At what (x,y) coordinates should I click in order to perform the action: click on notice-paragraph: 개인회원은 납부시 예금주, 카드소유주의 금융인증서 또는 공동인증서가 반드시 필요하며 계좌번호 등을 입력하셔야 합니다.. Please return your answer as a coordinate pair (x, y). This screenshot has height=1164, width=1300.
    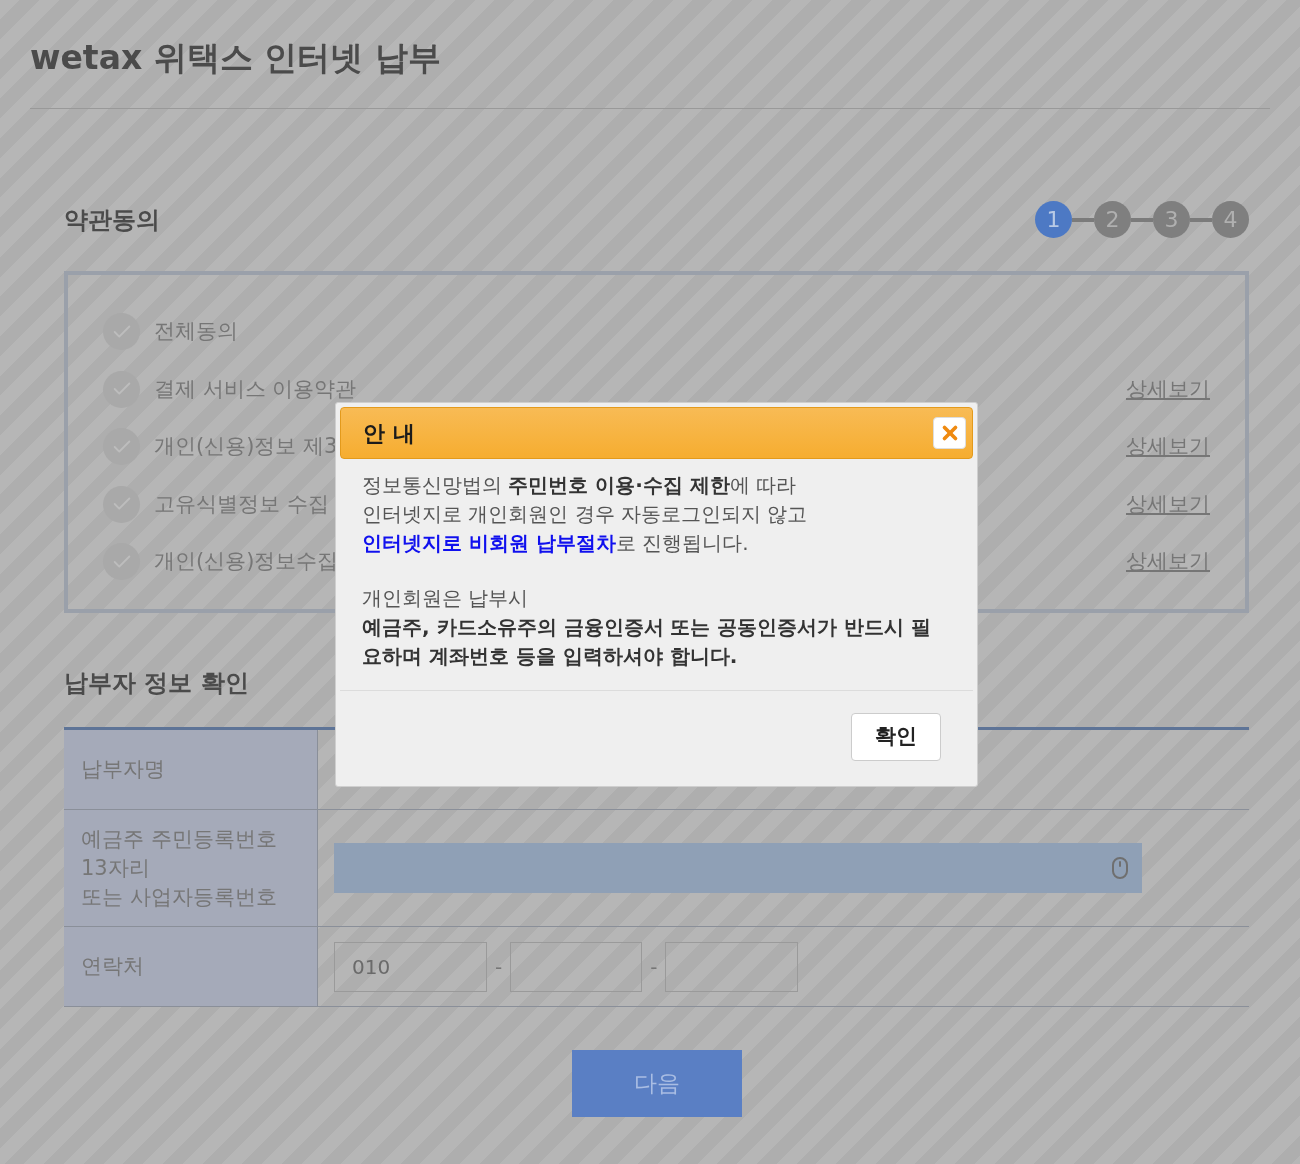
    Looking at the image, I should click on (647, 627).